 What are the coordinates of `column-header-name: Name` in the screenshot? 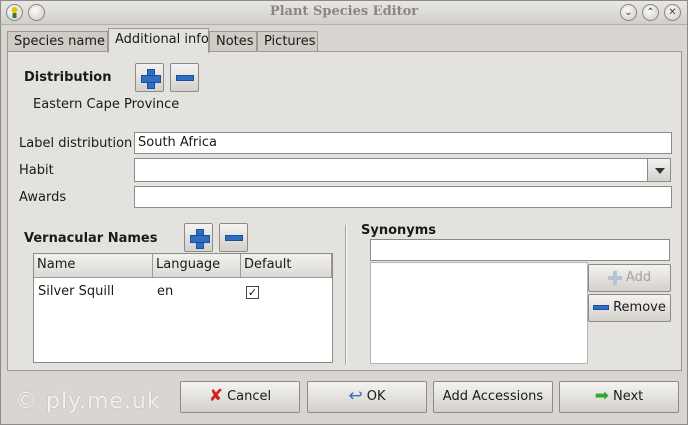 It's located at (93, 266).